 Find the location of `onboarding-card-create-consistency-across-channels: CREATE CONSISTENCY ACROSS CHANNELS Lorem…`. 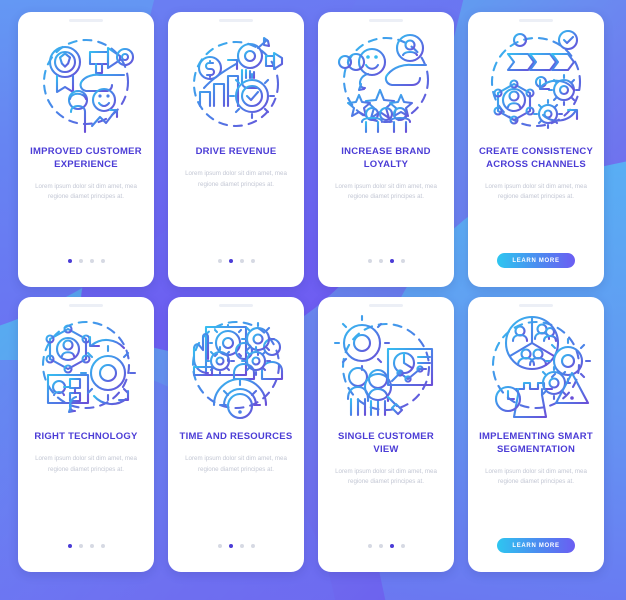

onboarding-card-create-consistency-across-channels: CREATE CONSISTENCY ACROSS CHANNELS Lorem… is located at coordinates (536, 149).